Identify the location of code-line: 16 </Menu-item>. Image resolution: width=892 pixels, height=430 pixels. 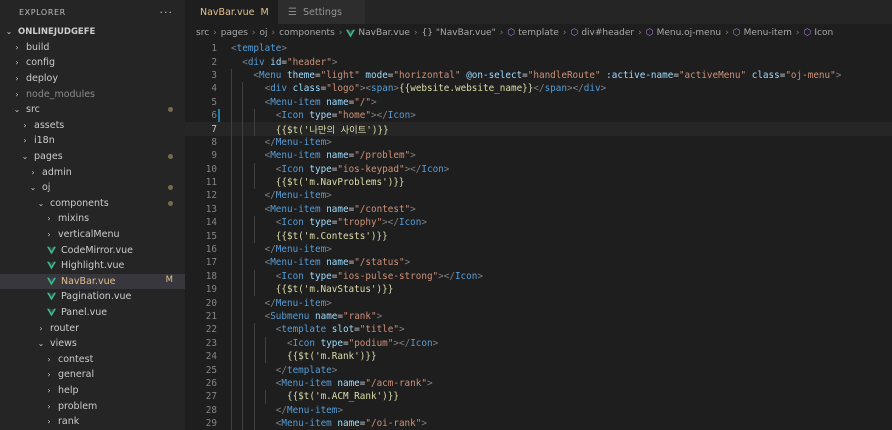
(538, 249).